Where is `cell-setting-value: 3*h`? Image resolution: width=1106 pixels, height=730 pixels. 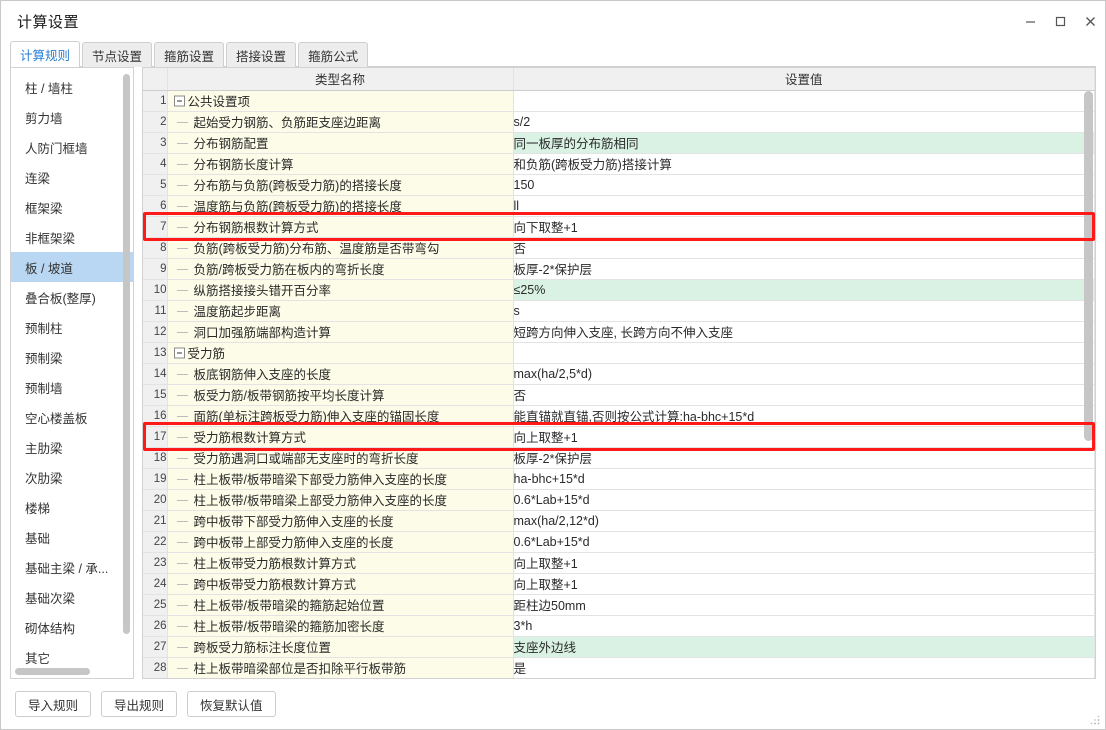 cell-setting-value: 3*h is located at coordinates (804, 626).